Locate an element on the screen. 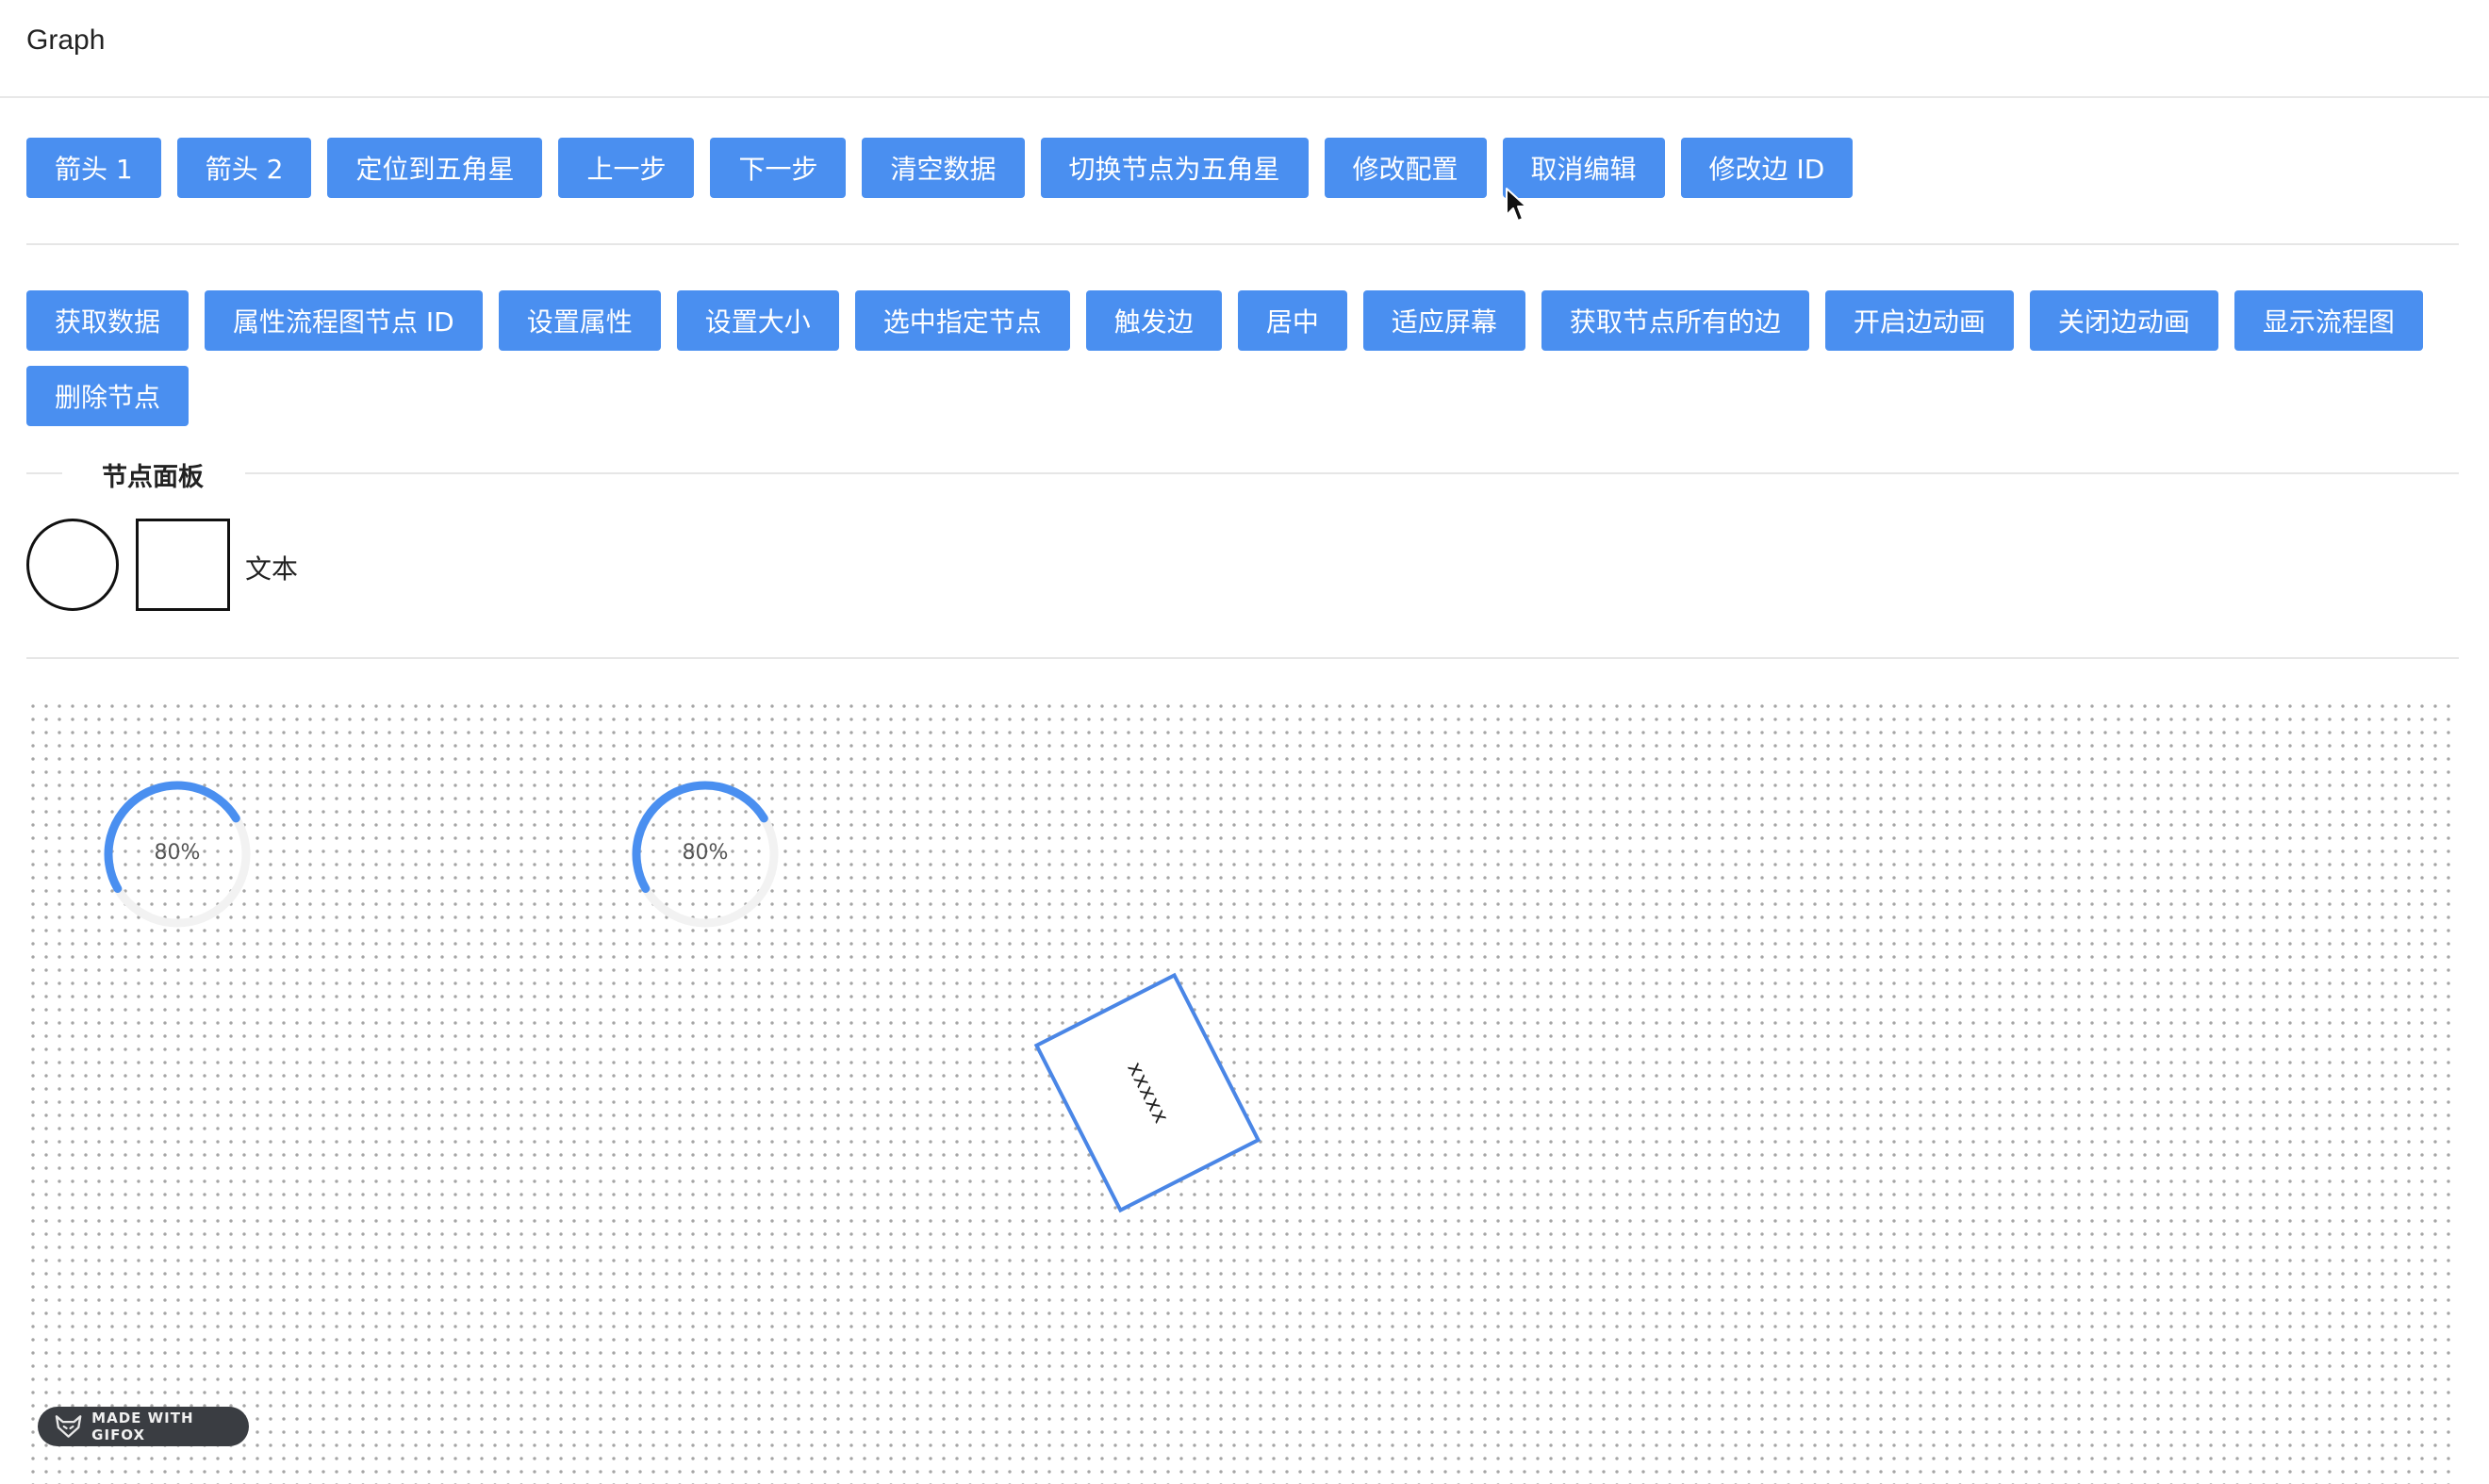 The width and height of the screenshot is (2489, 1484). panel-divider-right is located at coordinates (1352, 473).